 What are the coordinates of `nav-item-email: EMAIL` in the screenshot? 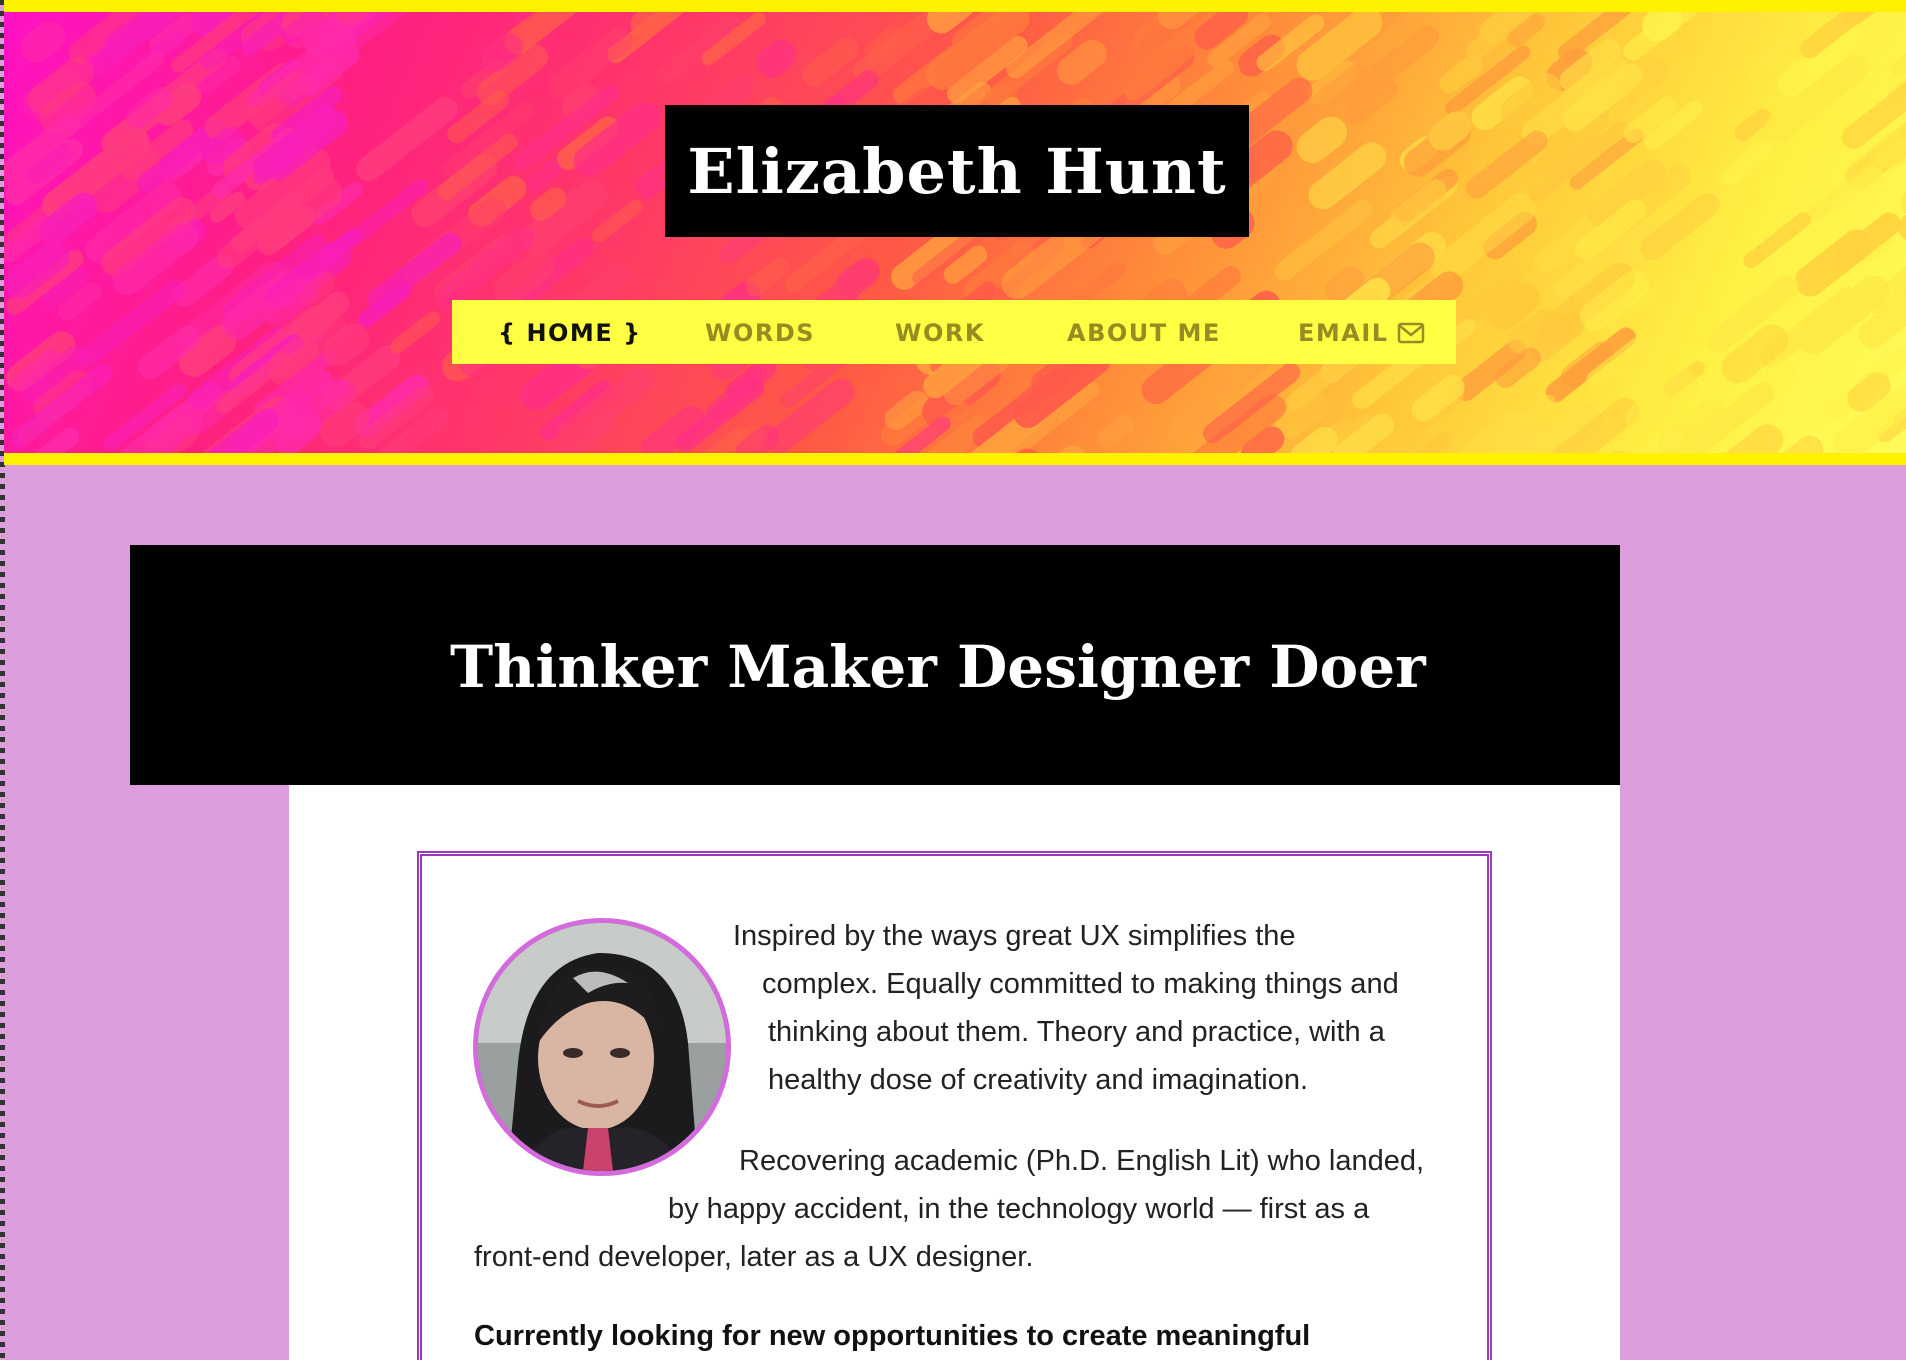 It's located at (1361, 334).